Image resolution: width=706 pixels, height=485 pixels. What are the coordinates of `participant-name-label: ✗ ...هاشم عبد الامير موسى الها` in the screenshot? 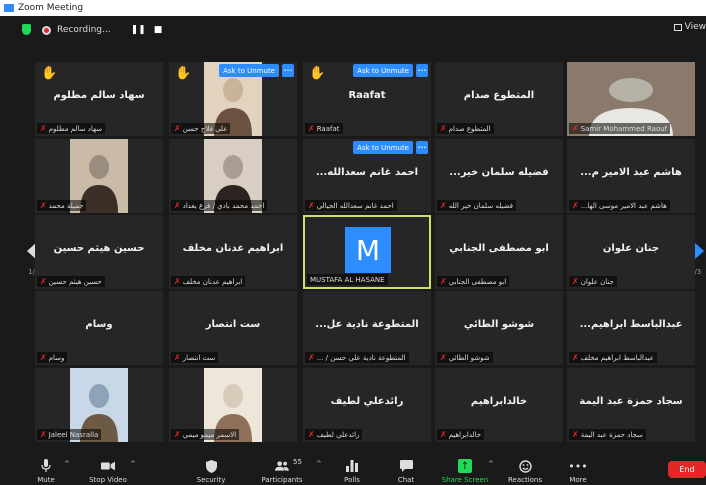 It's located at (619, 205).